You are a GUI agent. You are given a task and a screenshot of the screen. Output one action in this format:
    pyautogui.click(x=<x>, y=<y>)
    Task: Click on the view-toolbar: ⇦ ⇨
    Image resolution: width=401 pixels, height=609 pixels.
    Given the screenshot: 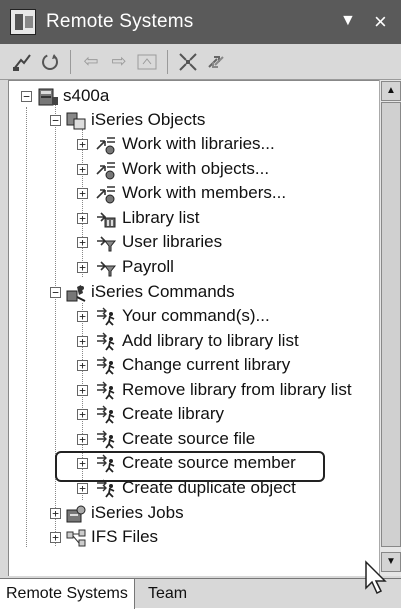 What is the action you would take?
    pyautogui.click(x=200, y=62)
    